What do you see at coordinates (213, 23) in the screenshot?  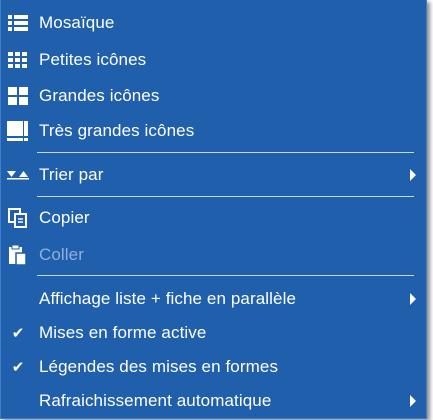 I see `menu-item-mosaique: Mosaïque` at bounding box center [213, 23].